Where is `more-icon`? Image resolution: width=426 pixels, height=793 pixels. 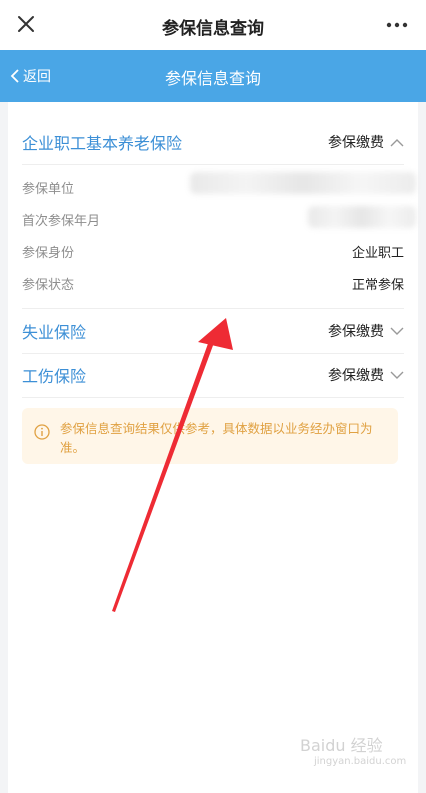
more-icon is located at coordinates (397, 25).